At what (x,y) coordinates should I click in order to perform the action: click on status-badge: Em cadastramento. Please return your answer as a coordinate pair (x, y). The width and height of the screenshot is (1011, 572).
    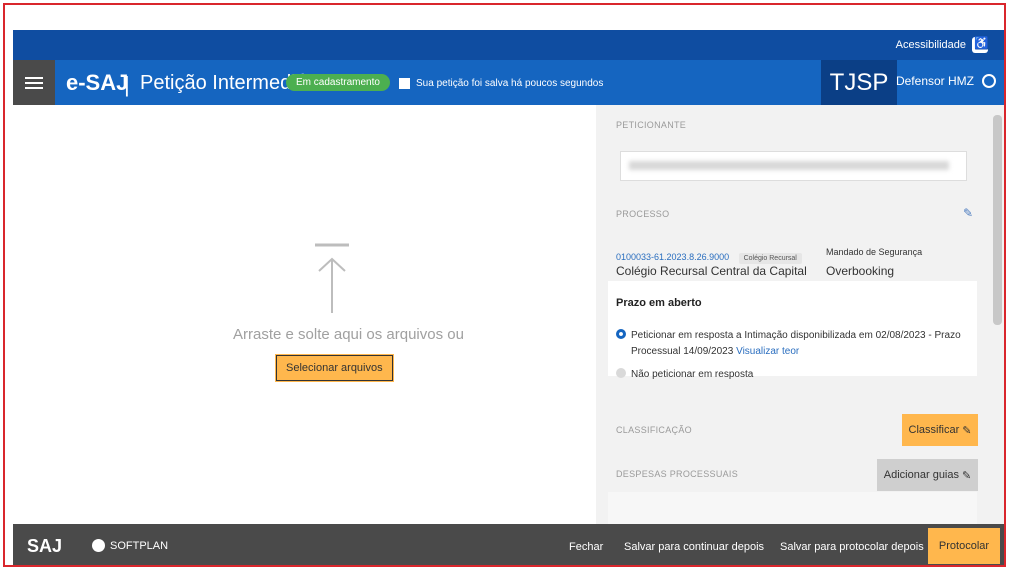
    Looking at the image, I should click on (338, 82).